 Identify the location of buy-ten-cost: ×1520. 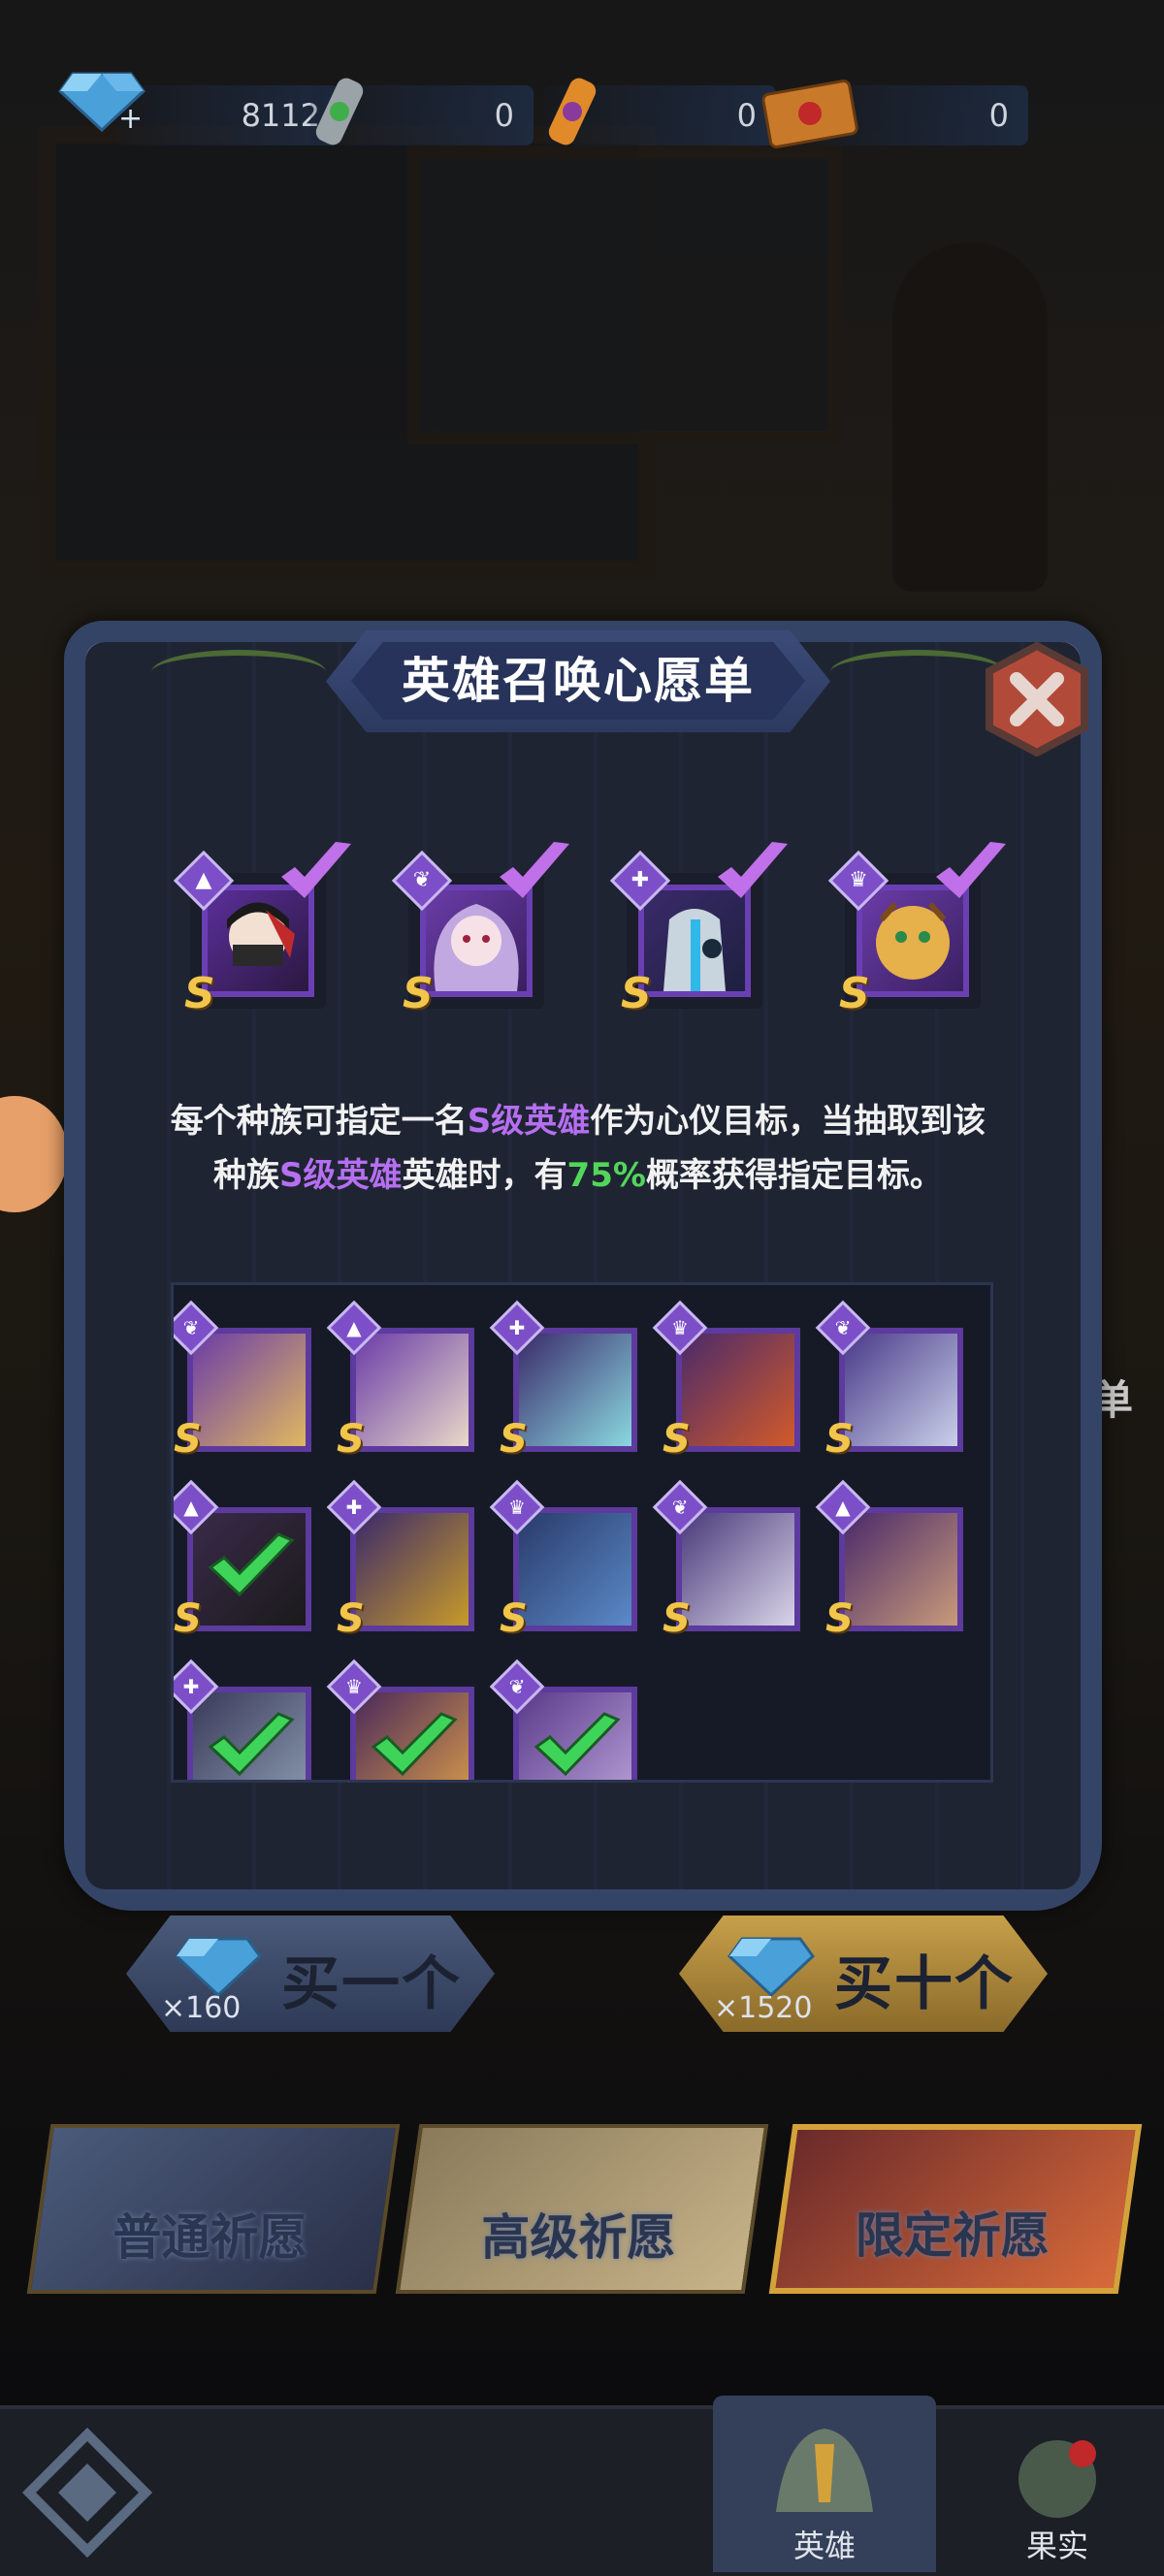
(763, 2008).